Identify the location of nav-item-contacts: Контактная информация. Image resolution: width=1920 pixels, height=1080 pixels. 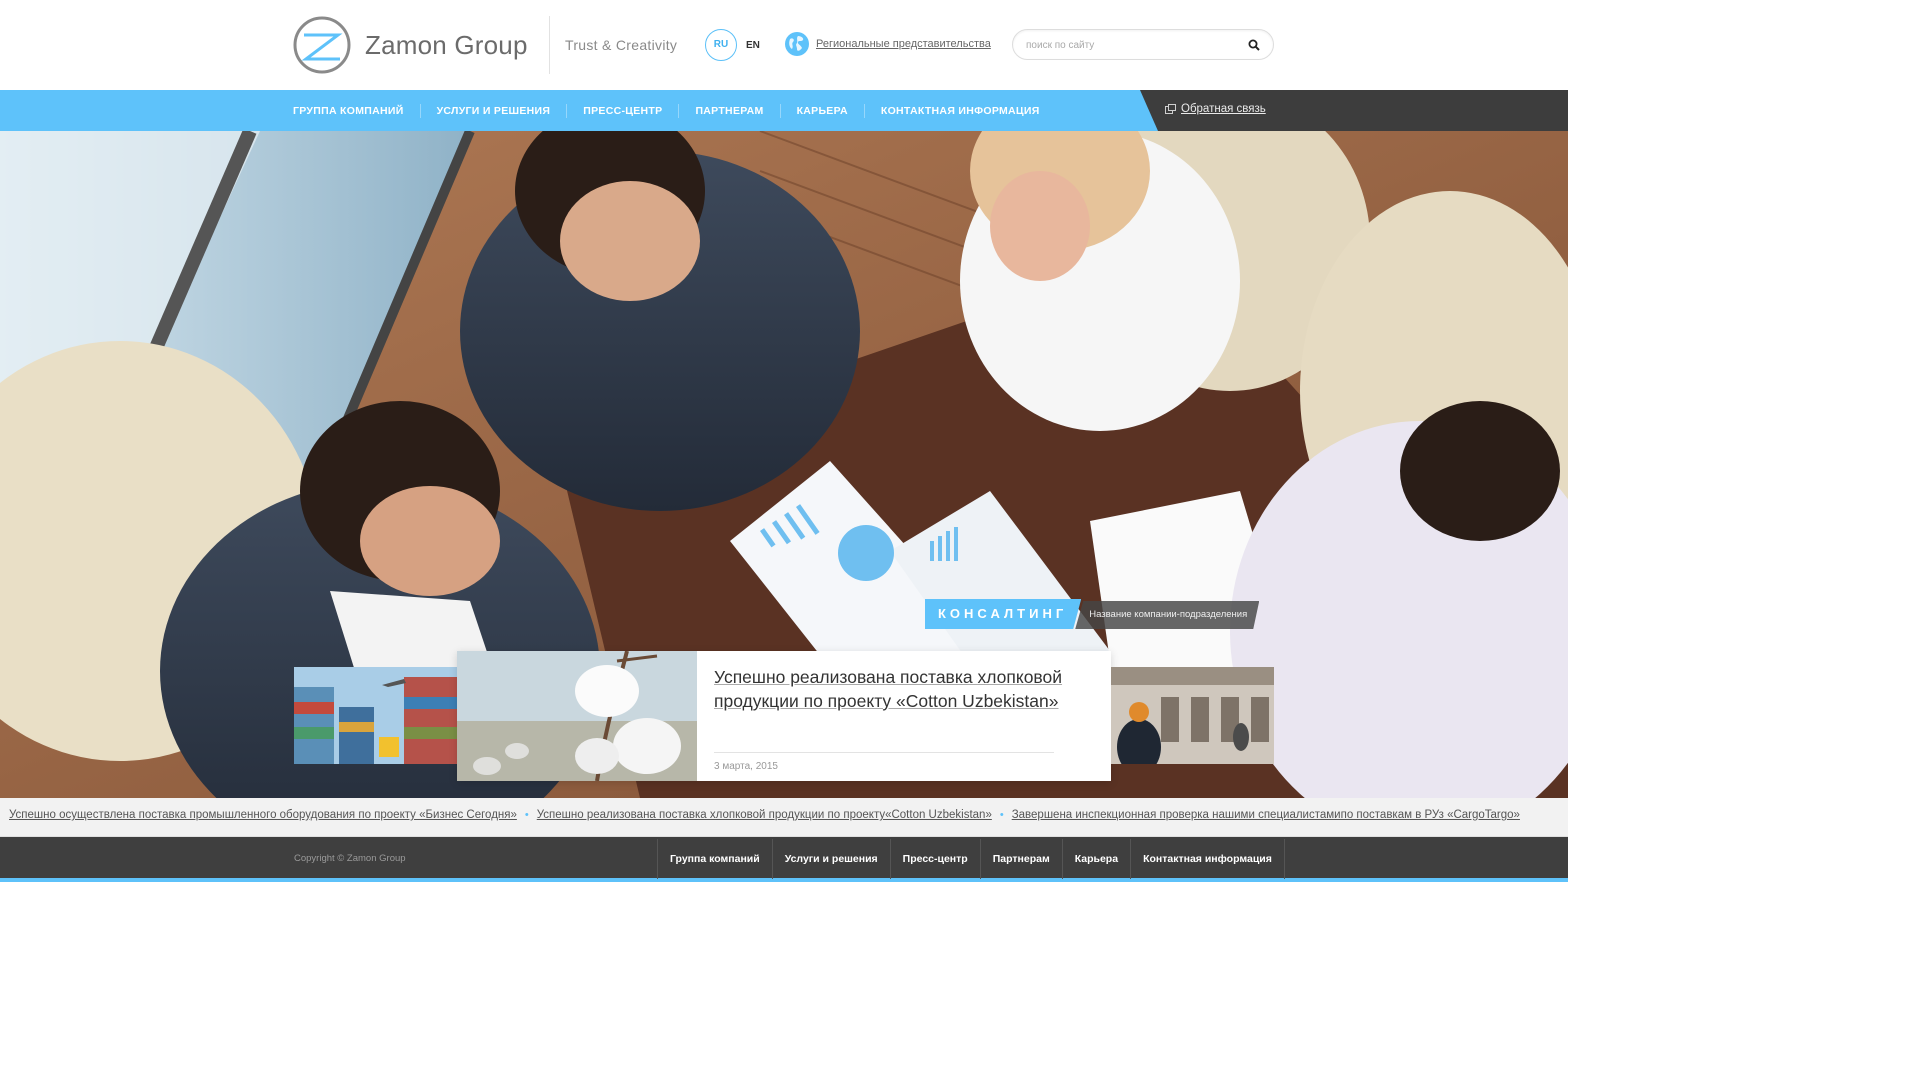
(959, 110).